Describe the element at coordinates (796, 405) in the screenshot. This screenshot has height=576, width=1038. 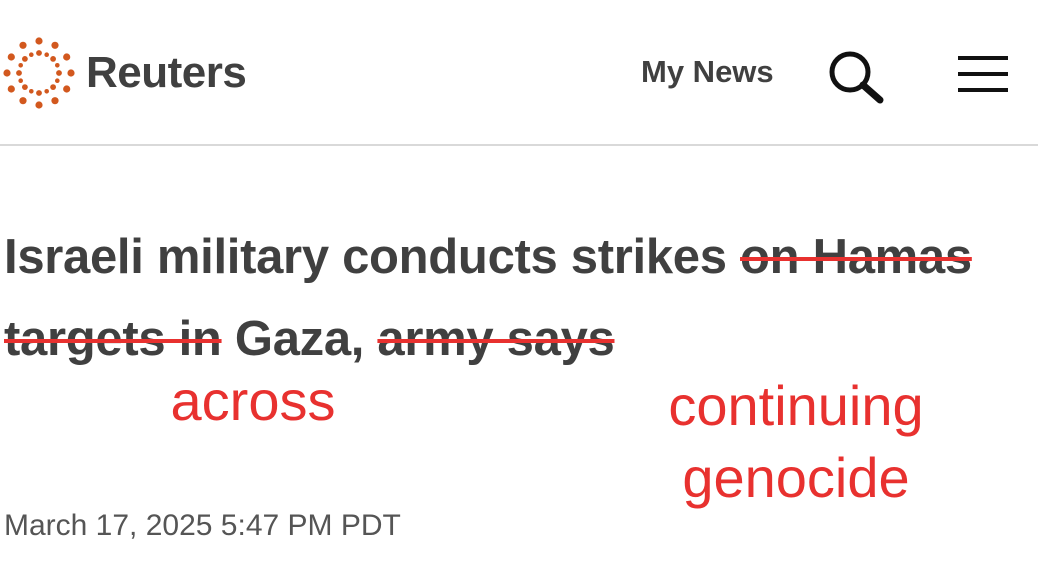
I see `annotation-line: continuing` at that location.